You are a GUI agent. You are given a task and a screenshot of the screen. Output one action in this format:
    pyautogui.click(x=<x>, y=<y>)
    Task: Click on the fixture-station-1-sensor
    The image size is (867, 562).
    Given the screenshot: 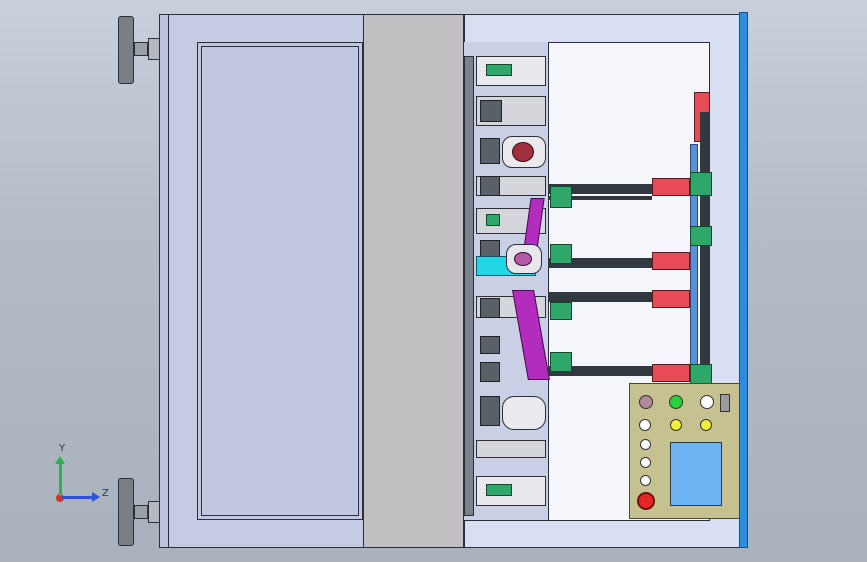 What is the action you would take?
    pyautogui.click(x=499, y=70)
    